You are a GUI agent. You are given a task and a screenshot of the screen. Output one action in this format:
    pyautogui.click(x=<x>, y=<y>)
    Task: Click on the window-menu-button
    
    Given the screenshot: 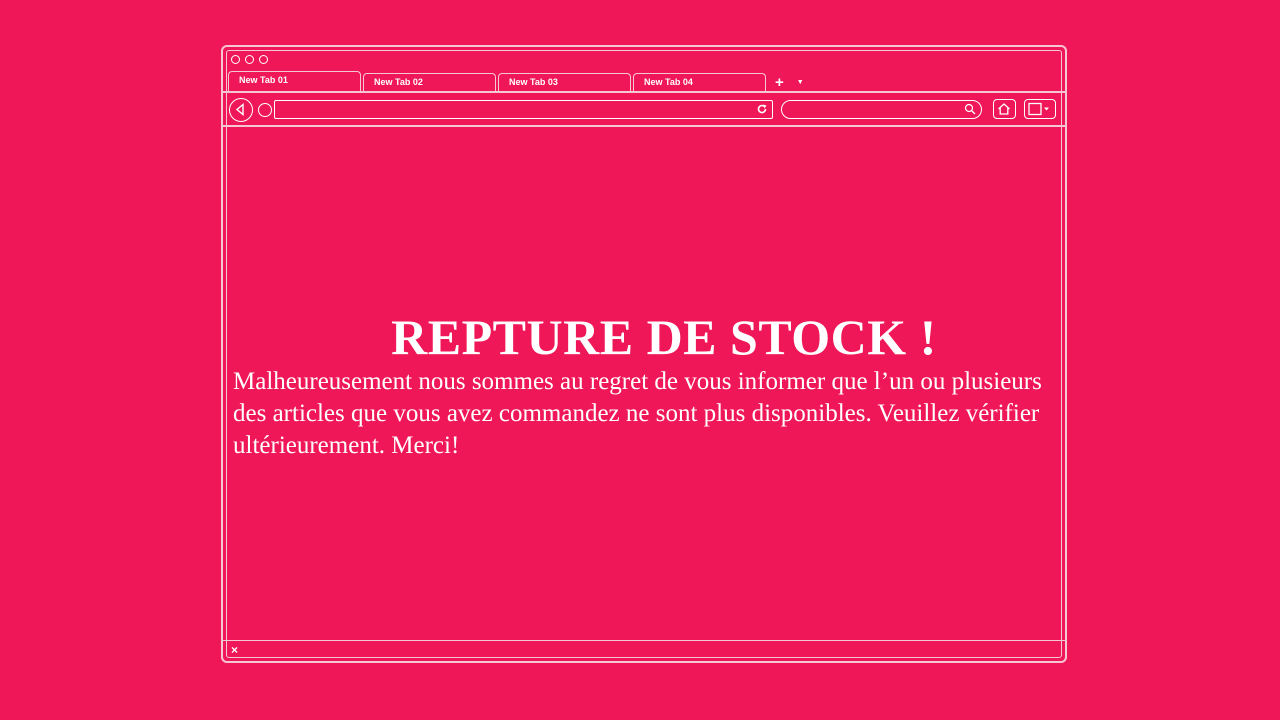 What is the action you would take?
    pyautogui.click(x=1040, y=109)
    